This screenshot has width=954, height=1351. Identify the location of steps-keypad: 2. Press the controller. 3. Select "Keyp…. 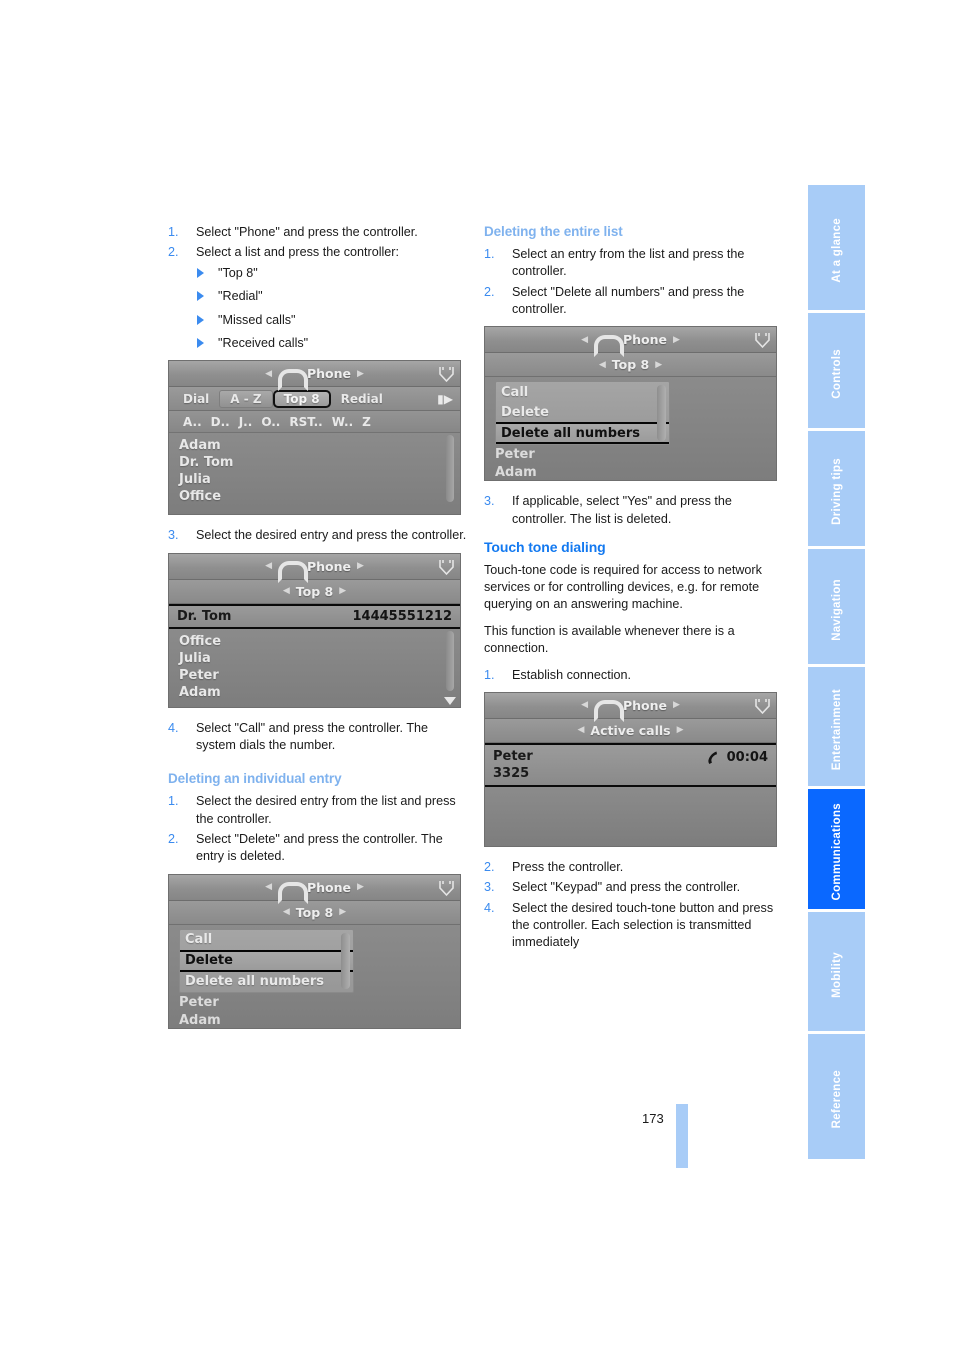
(634, 905).